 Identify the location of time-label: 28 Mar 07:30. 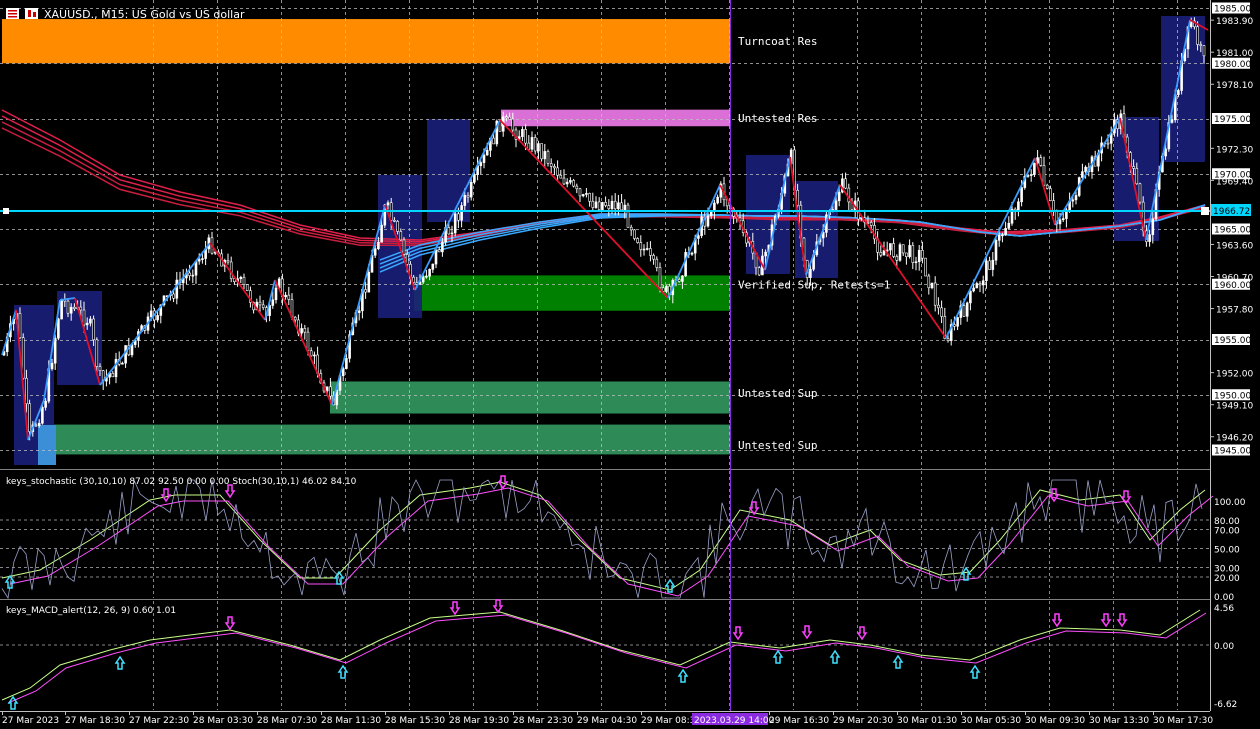
(287, 721).